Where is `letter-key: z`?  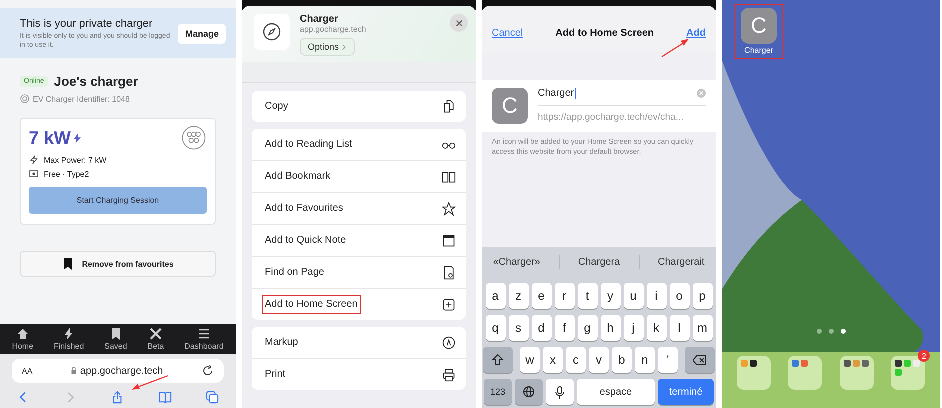
letter-key: z is located at coordinates (518, 296).